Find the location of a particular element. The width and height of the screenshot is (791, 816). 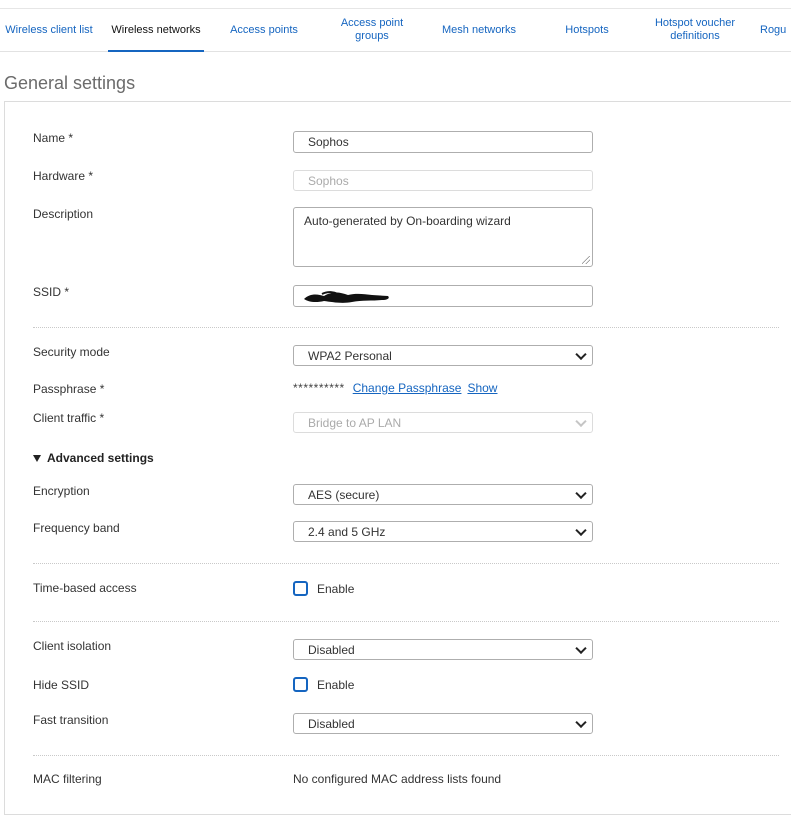

frequency-band-select: 2.4 and 5 GHz is located at coordinates (443, 531).